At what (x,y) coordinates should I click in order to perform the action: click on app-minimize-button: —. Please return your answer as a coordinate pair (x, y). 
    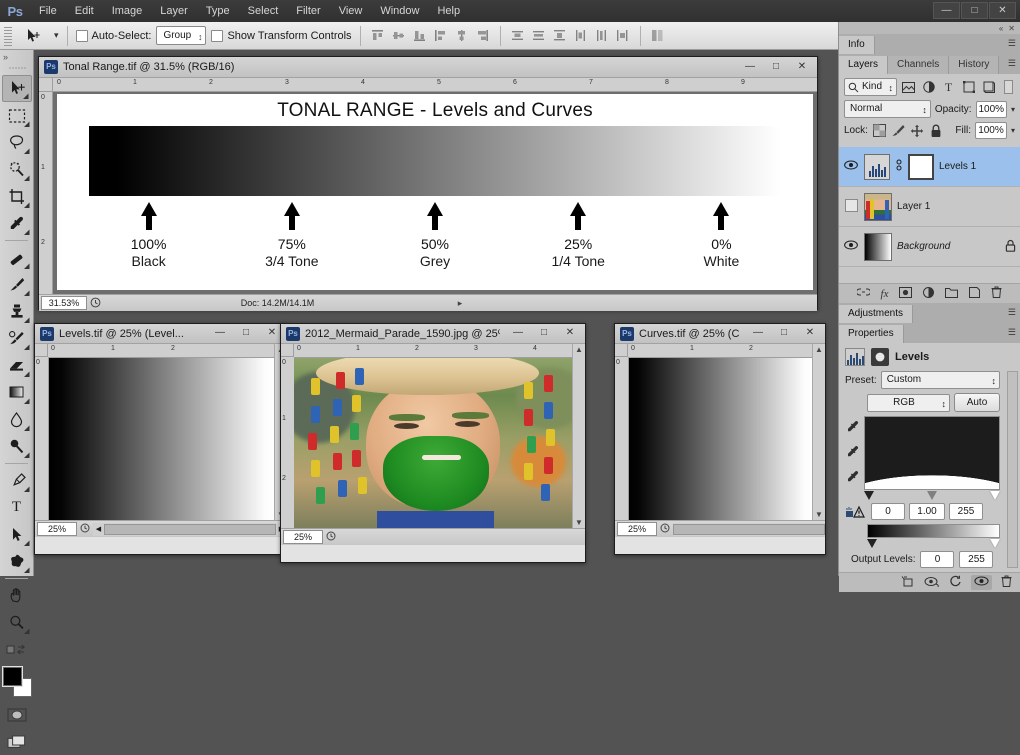
    Looking at the image, I should click on (946, 10).